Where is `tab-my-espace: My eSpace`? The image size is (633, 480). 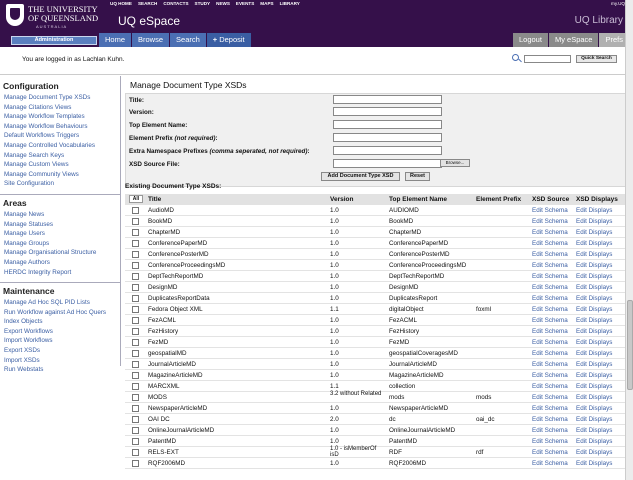 tab-my-espace: My eSpace is located at coordinates (573, 40).